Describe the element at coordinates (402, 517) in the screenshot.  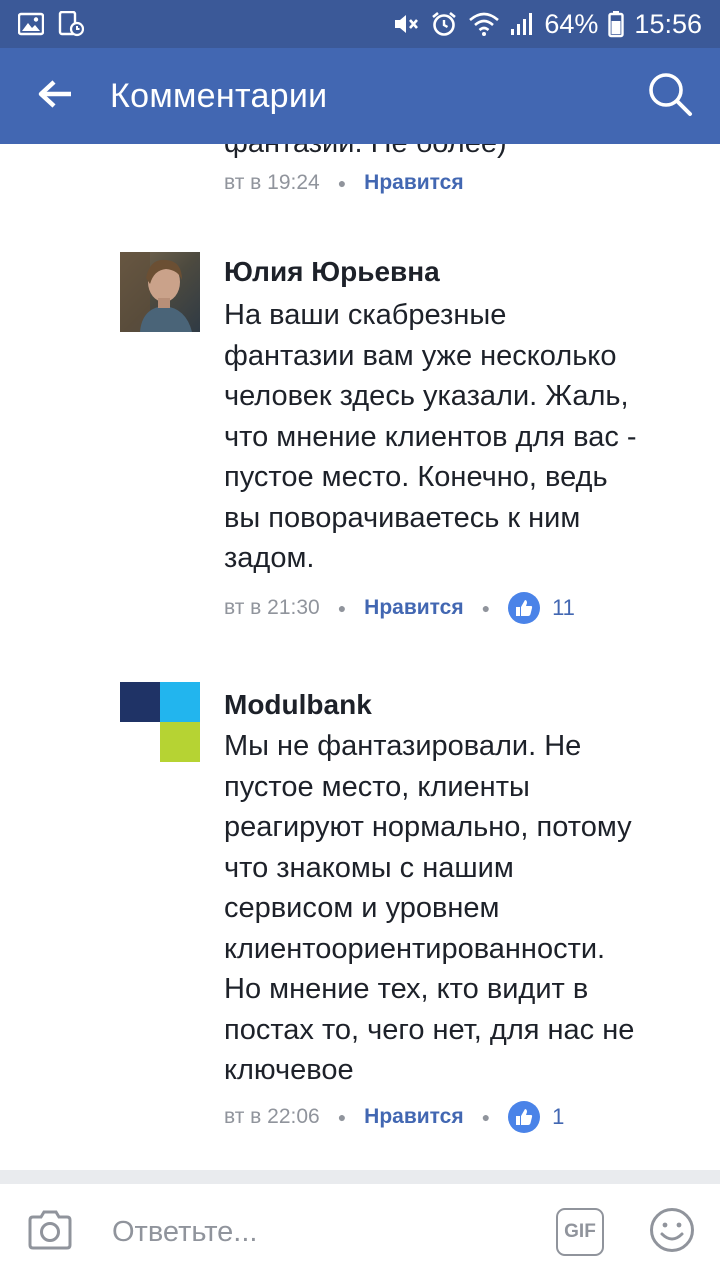
I see `comment-line: вы поворачиваетесь к ним` at that location.